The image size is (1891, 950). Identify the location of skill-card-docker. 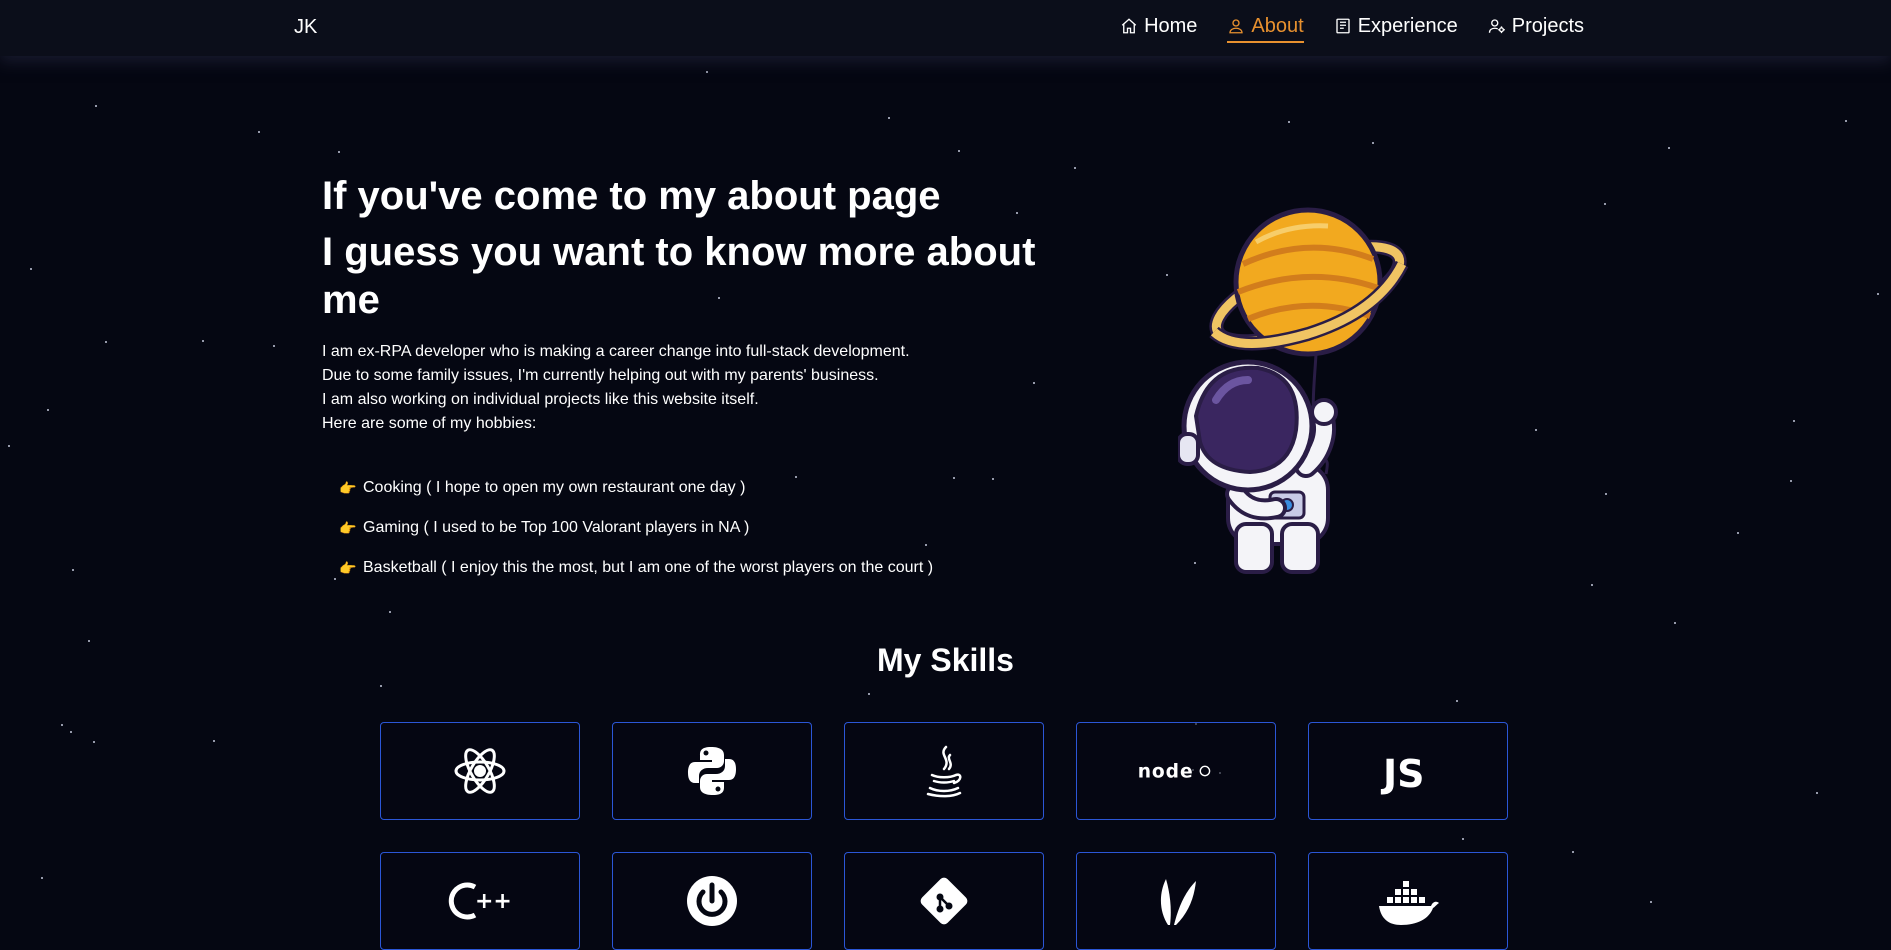
(1408, 901).